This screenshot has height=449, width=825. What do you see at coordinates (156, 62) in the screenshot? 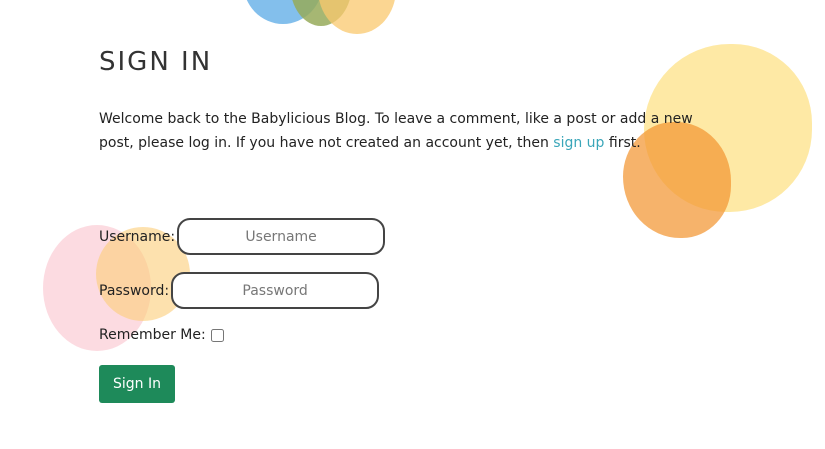
I see `page-title: SIGN IN` at bounding box center [156, 62].